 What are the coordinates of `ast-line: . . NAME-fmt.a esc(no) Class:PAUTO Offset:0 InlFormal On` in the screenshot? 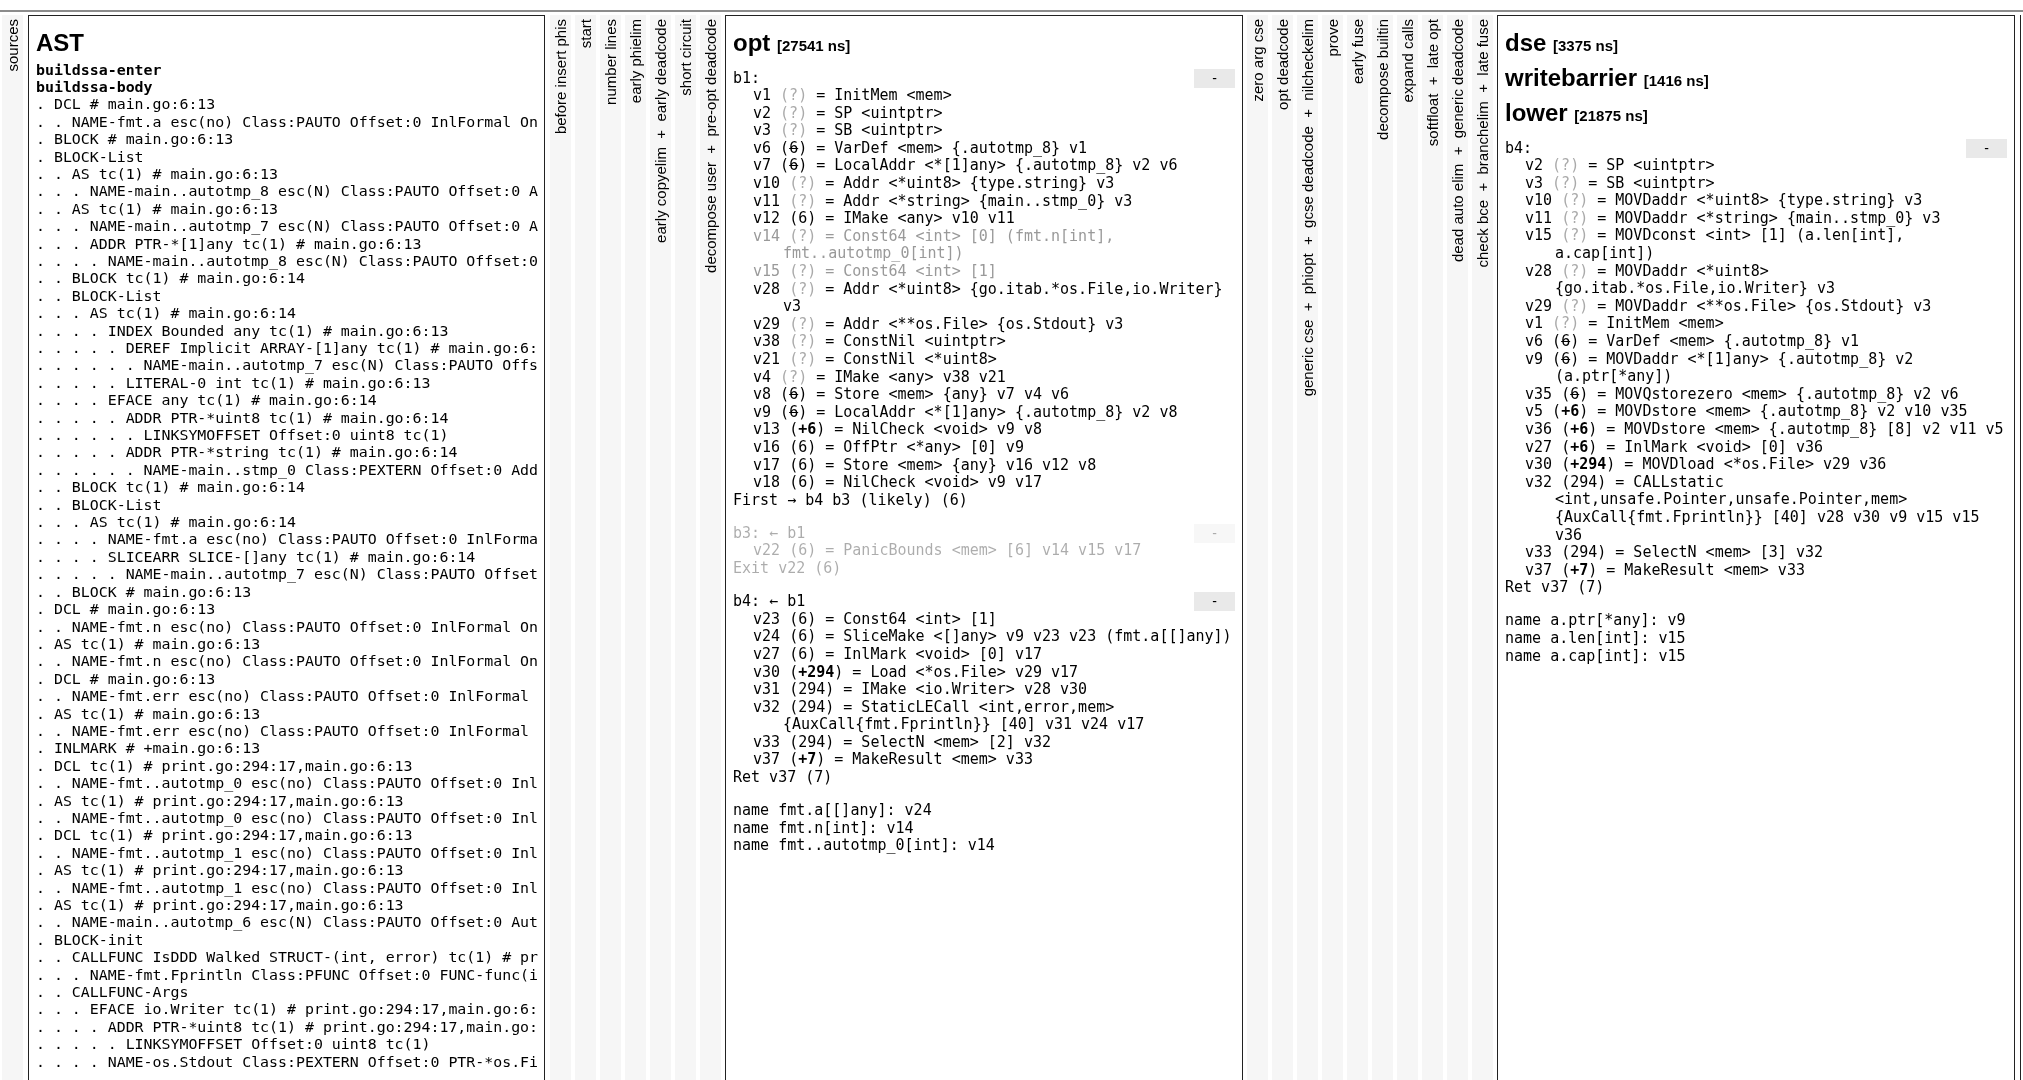 It's located at (288, 122).